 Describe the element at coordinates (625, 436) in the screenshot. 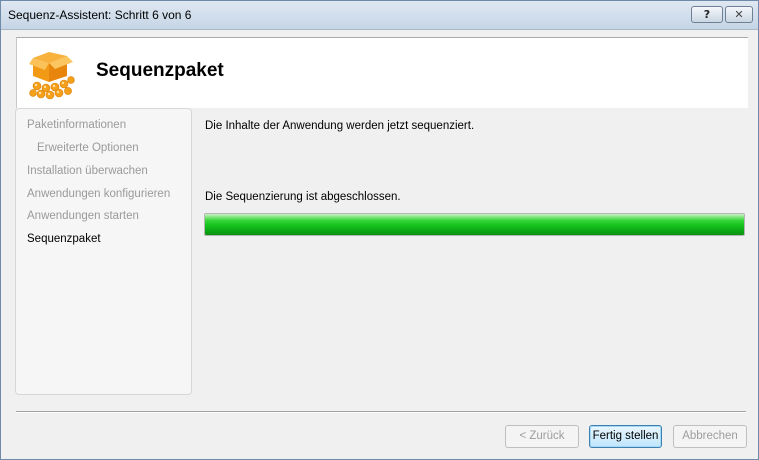

I see `finish-button: Fertig stellen` at that location.